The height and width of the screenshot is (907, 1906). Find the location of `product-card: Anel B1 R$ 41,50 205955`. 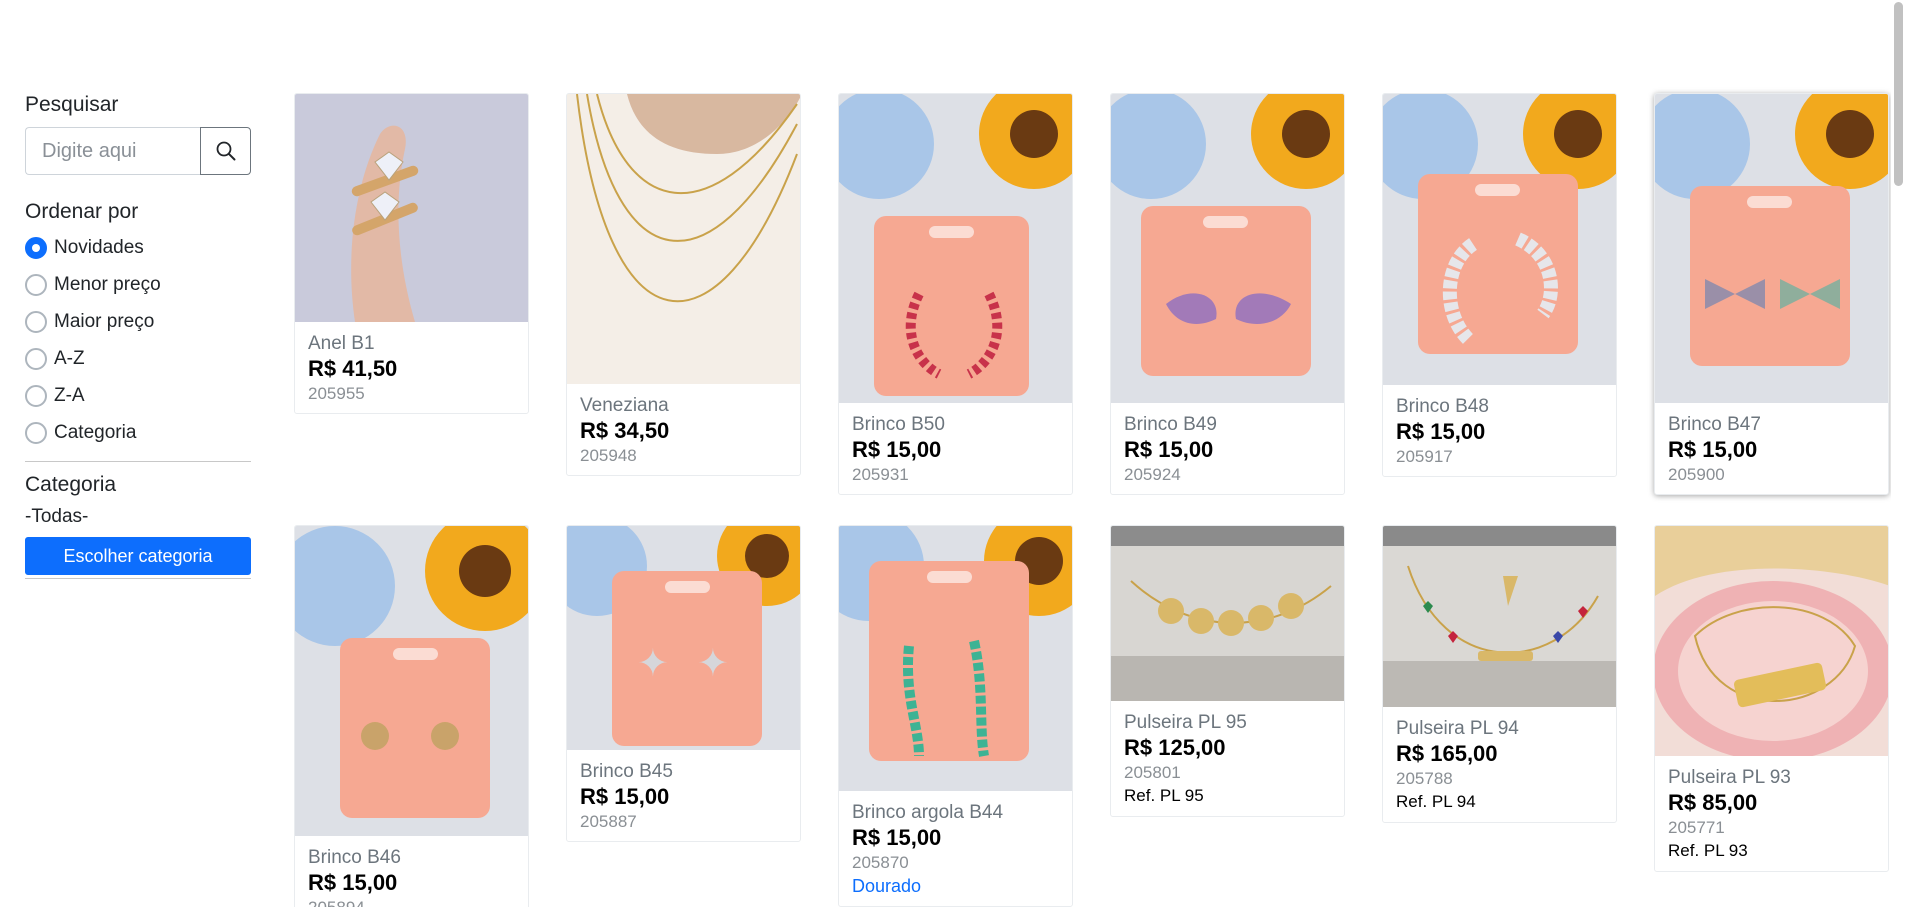

product-card: Anel B1 R$ 41,50 205955 is located at coordinates (411, 253).